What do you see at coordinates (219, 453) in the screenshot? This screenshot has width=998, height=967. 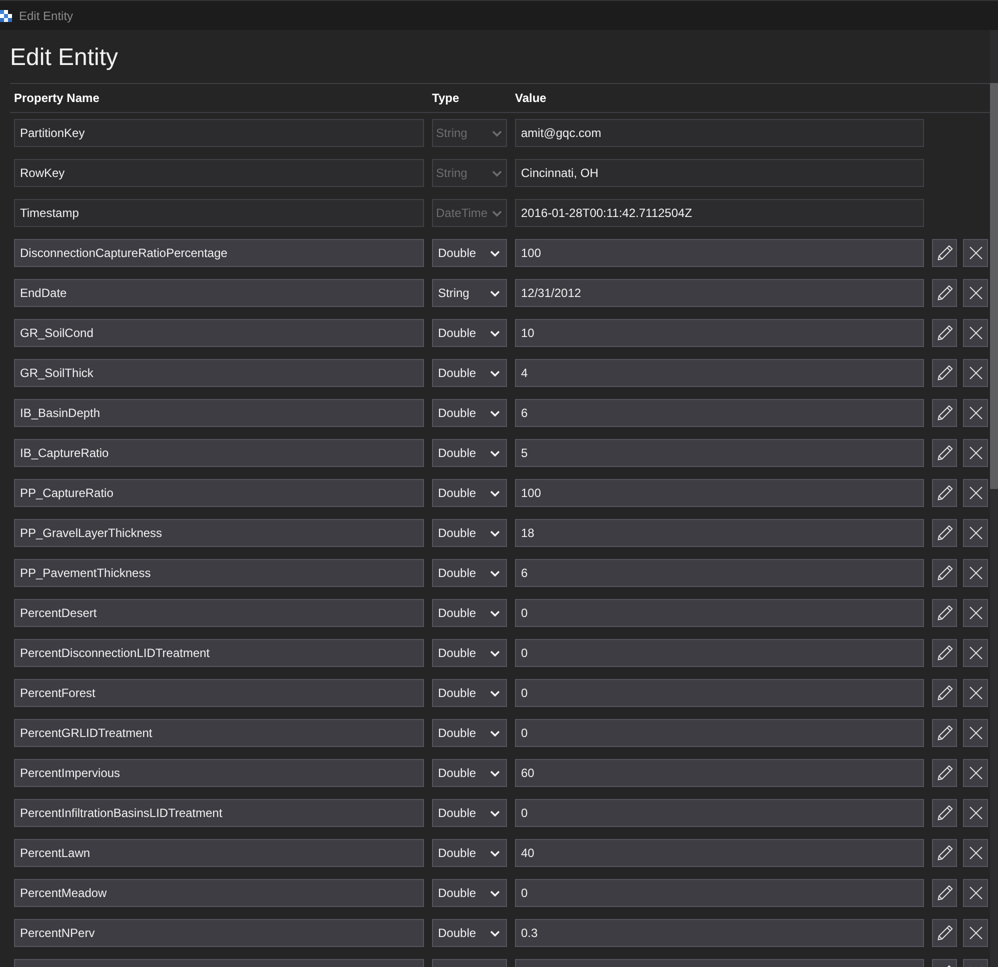 I see `name-field: IB_CaptureRatio` at bounding box center [219, 453].